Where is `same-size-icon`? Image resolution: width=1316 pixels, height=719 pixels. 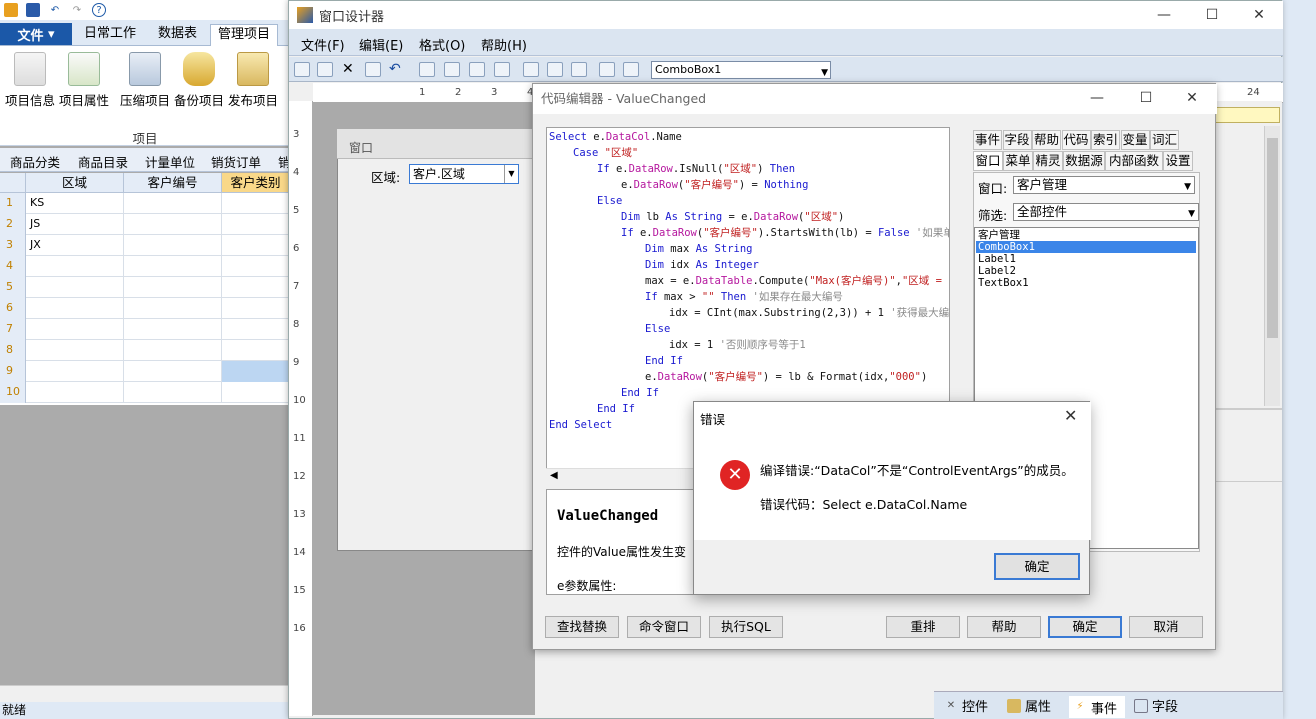 same-size-icon is located at coordinates (579, 69).